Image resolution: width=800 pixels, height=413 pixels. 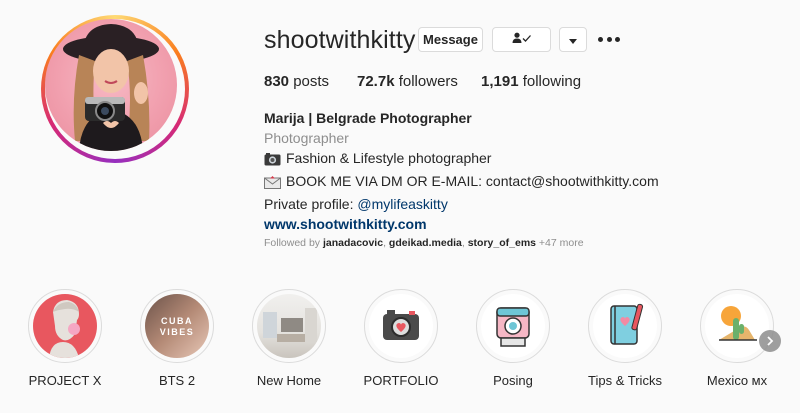 What do you see at coordinates (450, 39) in the screenshot?
I see `message-button: Message` at bounding box center [450, 39].